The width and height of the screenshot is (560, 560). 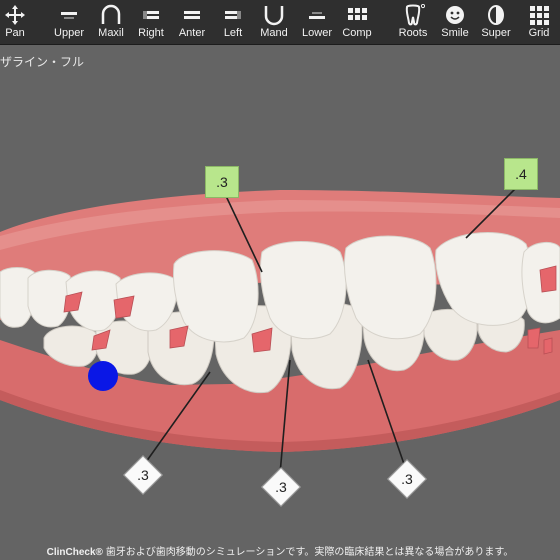 I want to click on movement-tag-upper-right: .4, so click(x=521, y=174).